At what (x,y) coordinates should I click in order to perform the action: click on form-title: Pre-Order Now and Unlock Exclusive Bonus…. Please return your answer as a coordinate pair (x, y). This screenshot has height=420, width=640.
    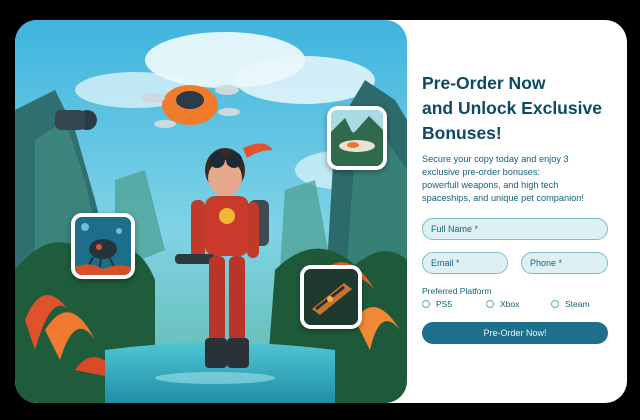
    Looking at the image, I should click on (522, 108).